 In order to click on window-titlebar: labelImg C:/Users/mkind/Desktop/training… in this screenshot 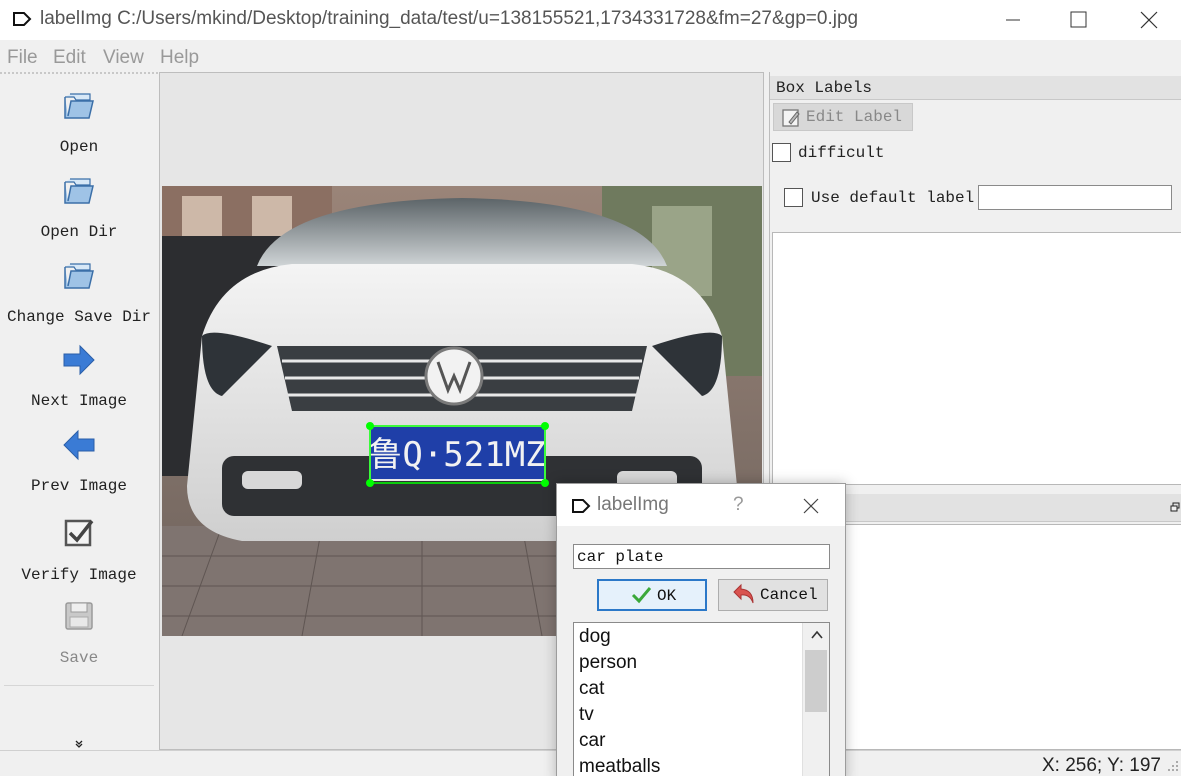, I will do `click(590, 20)`.